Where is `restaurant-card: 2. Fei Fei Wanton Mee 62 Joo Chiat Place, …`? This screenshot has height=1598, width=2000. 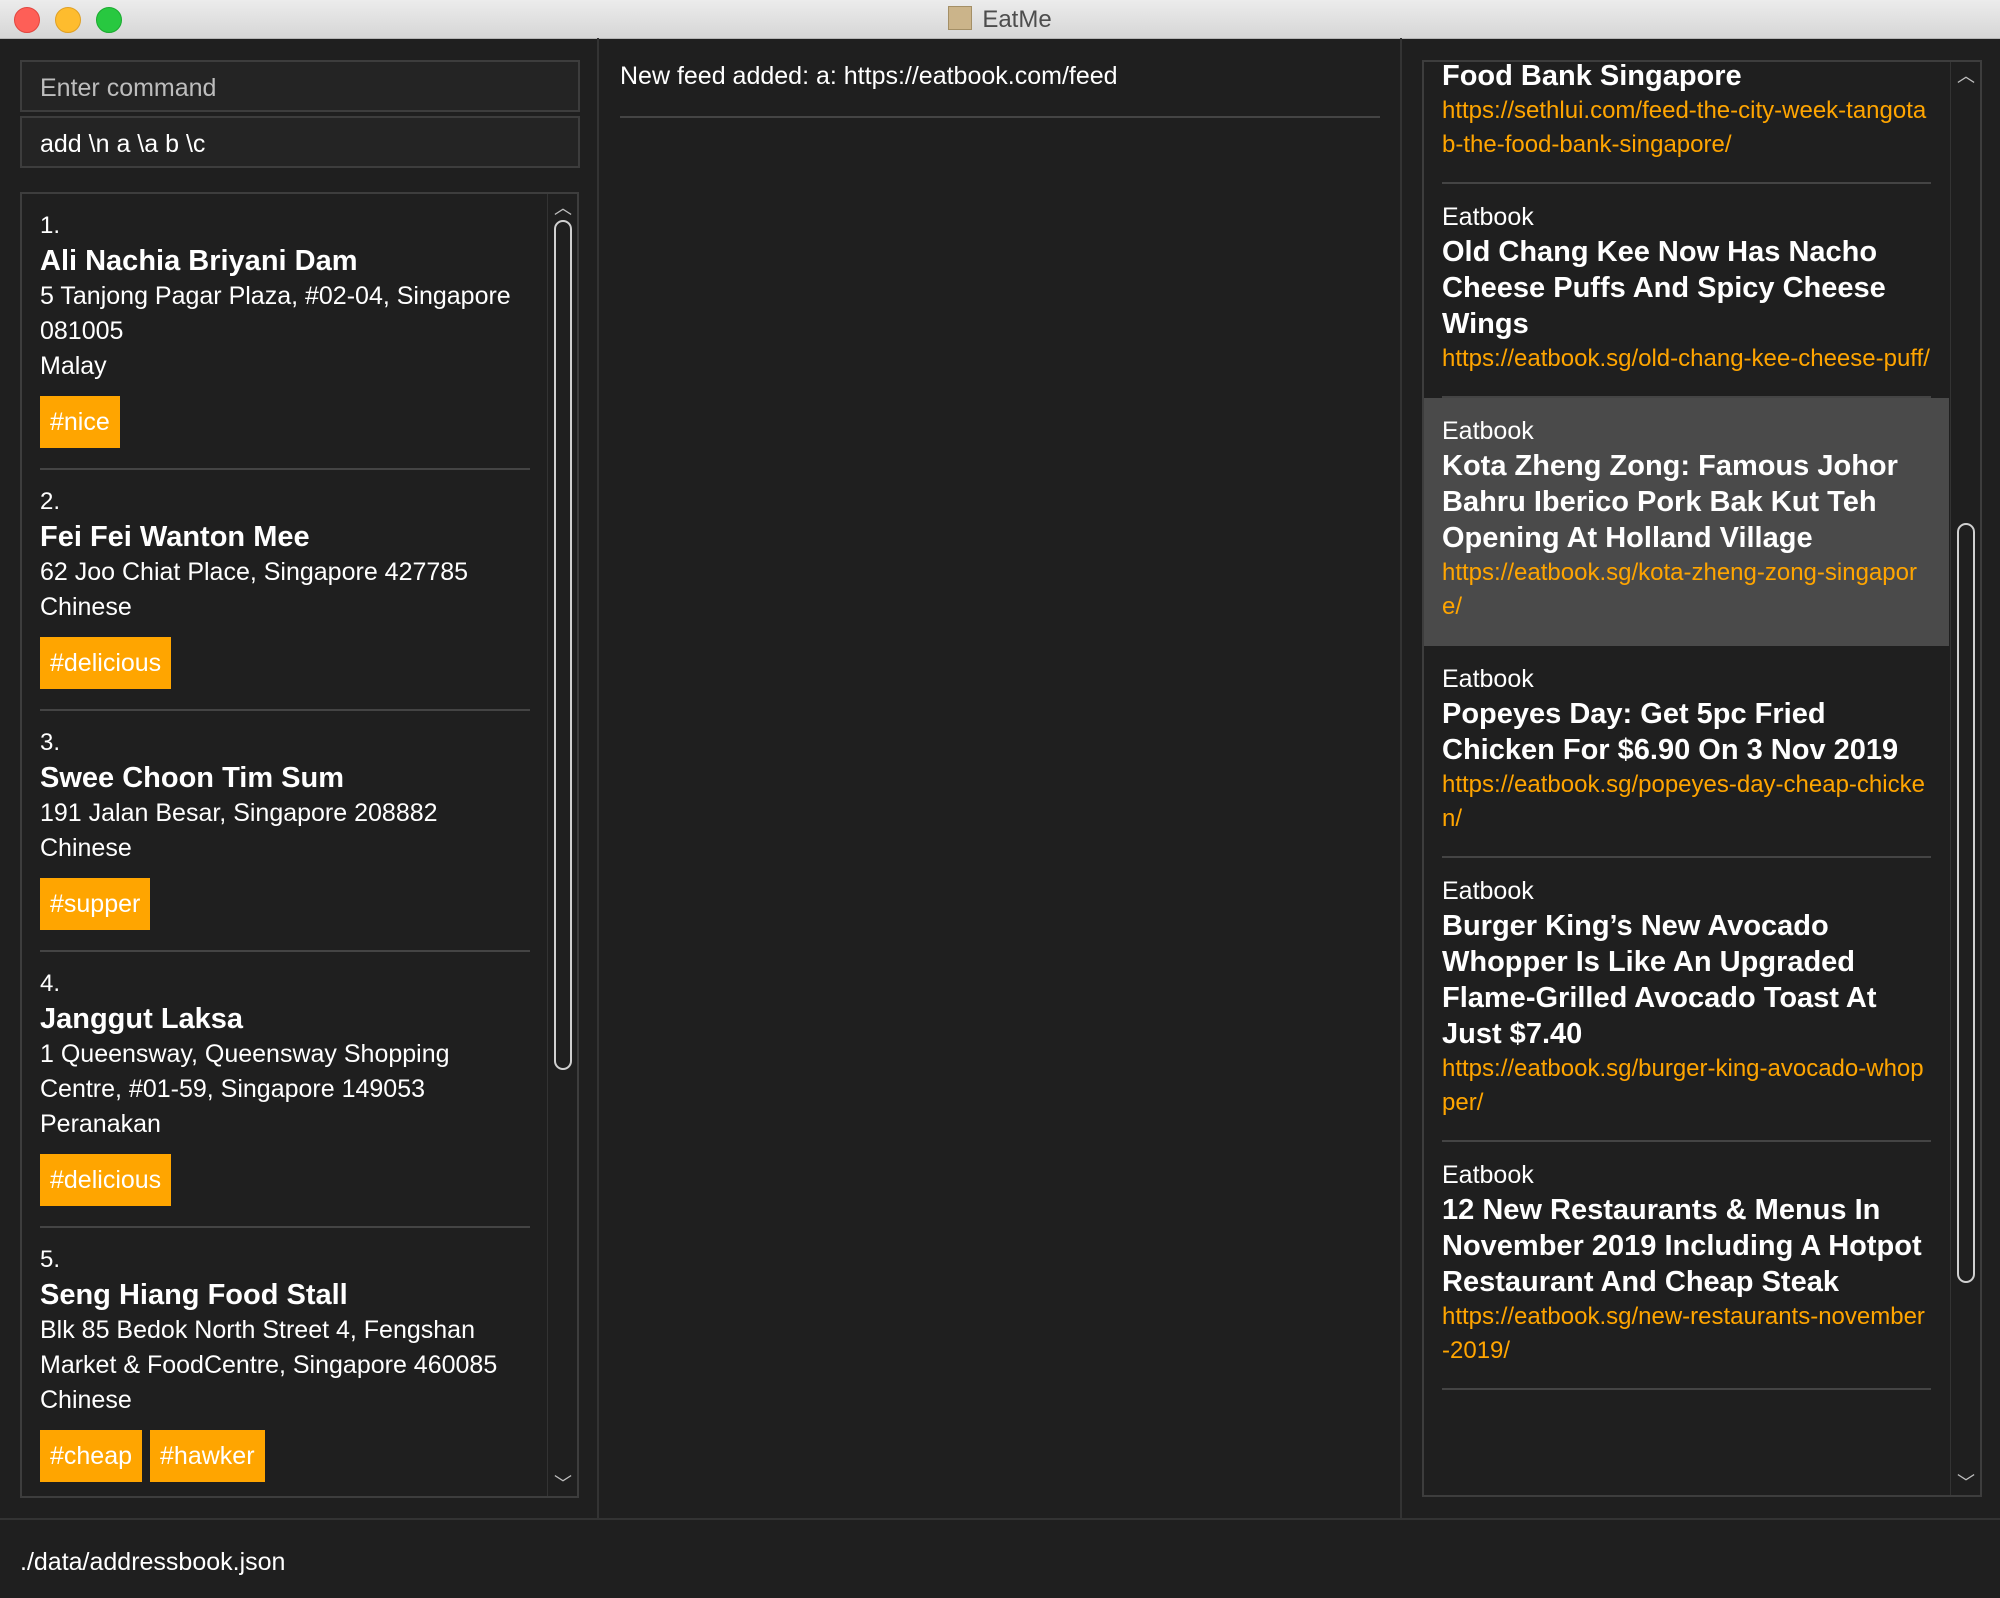
restaurant-card: 2. Fei Fei Wanton Mee 62 Joo Chiat Place, … is located at coordinates (285, 590).